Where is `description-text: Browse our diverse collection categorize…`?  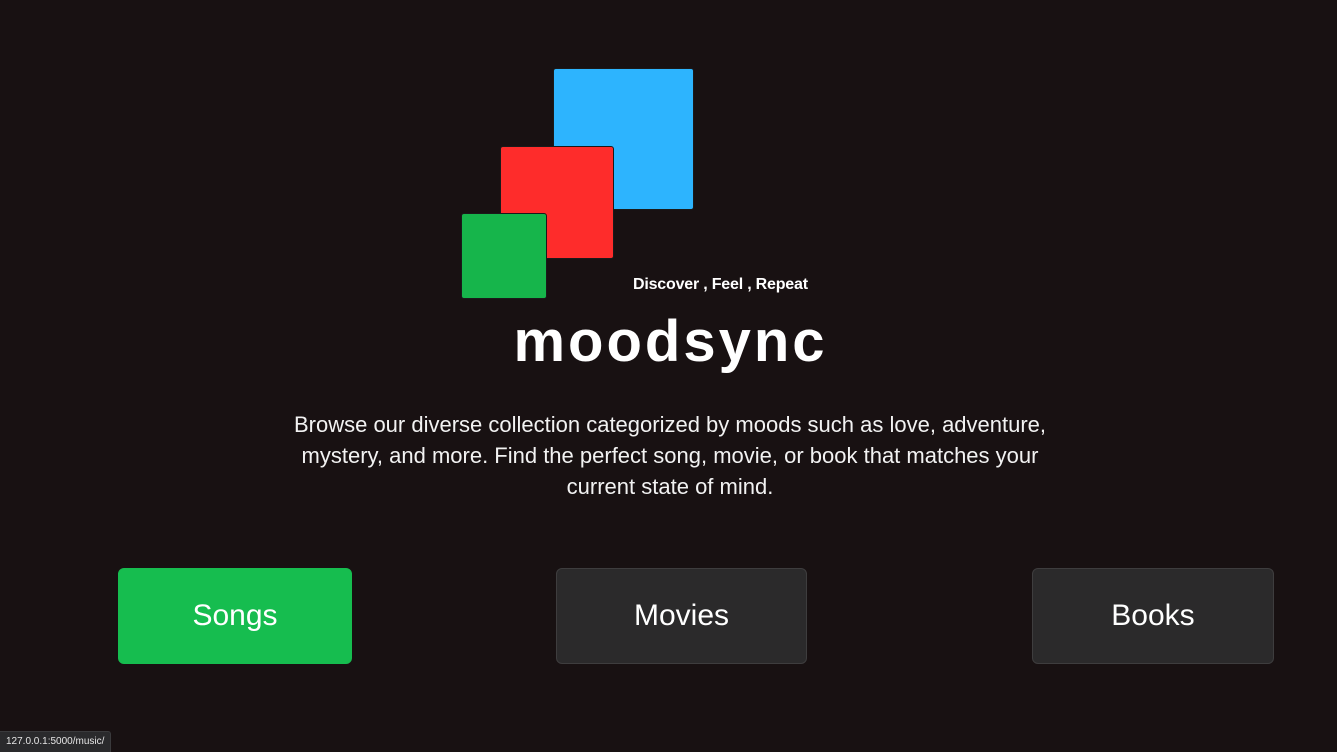
description-text: Browse our diverse collection categorize… is located at coordinates (670, 455).